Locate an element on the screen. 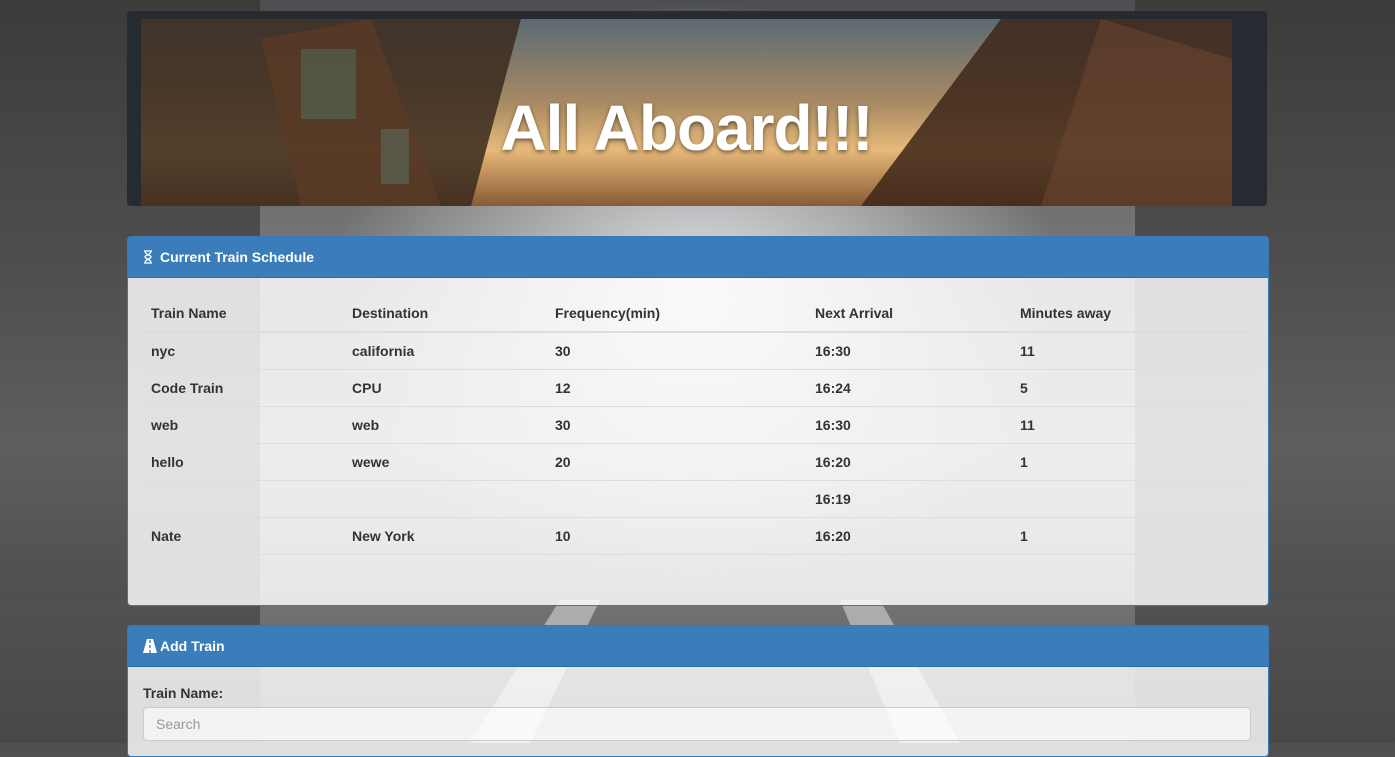 The width and height of the screenshot is (1395, 757). frequency-cell is located at coordinates (677, 499).